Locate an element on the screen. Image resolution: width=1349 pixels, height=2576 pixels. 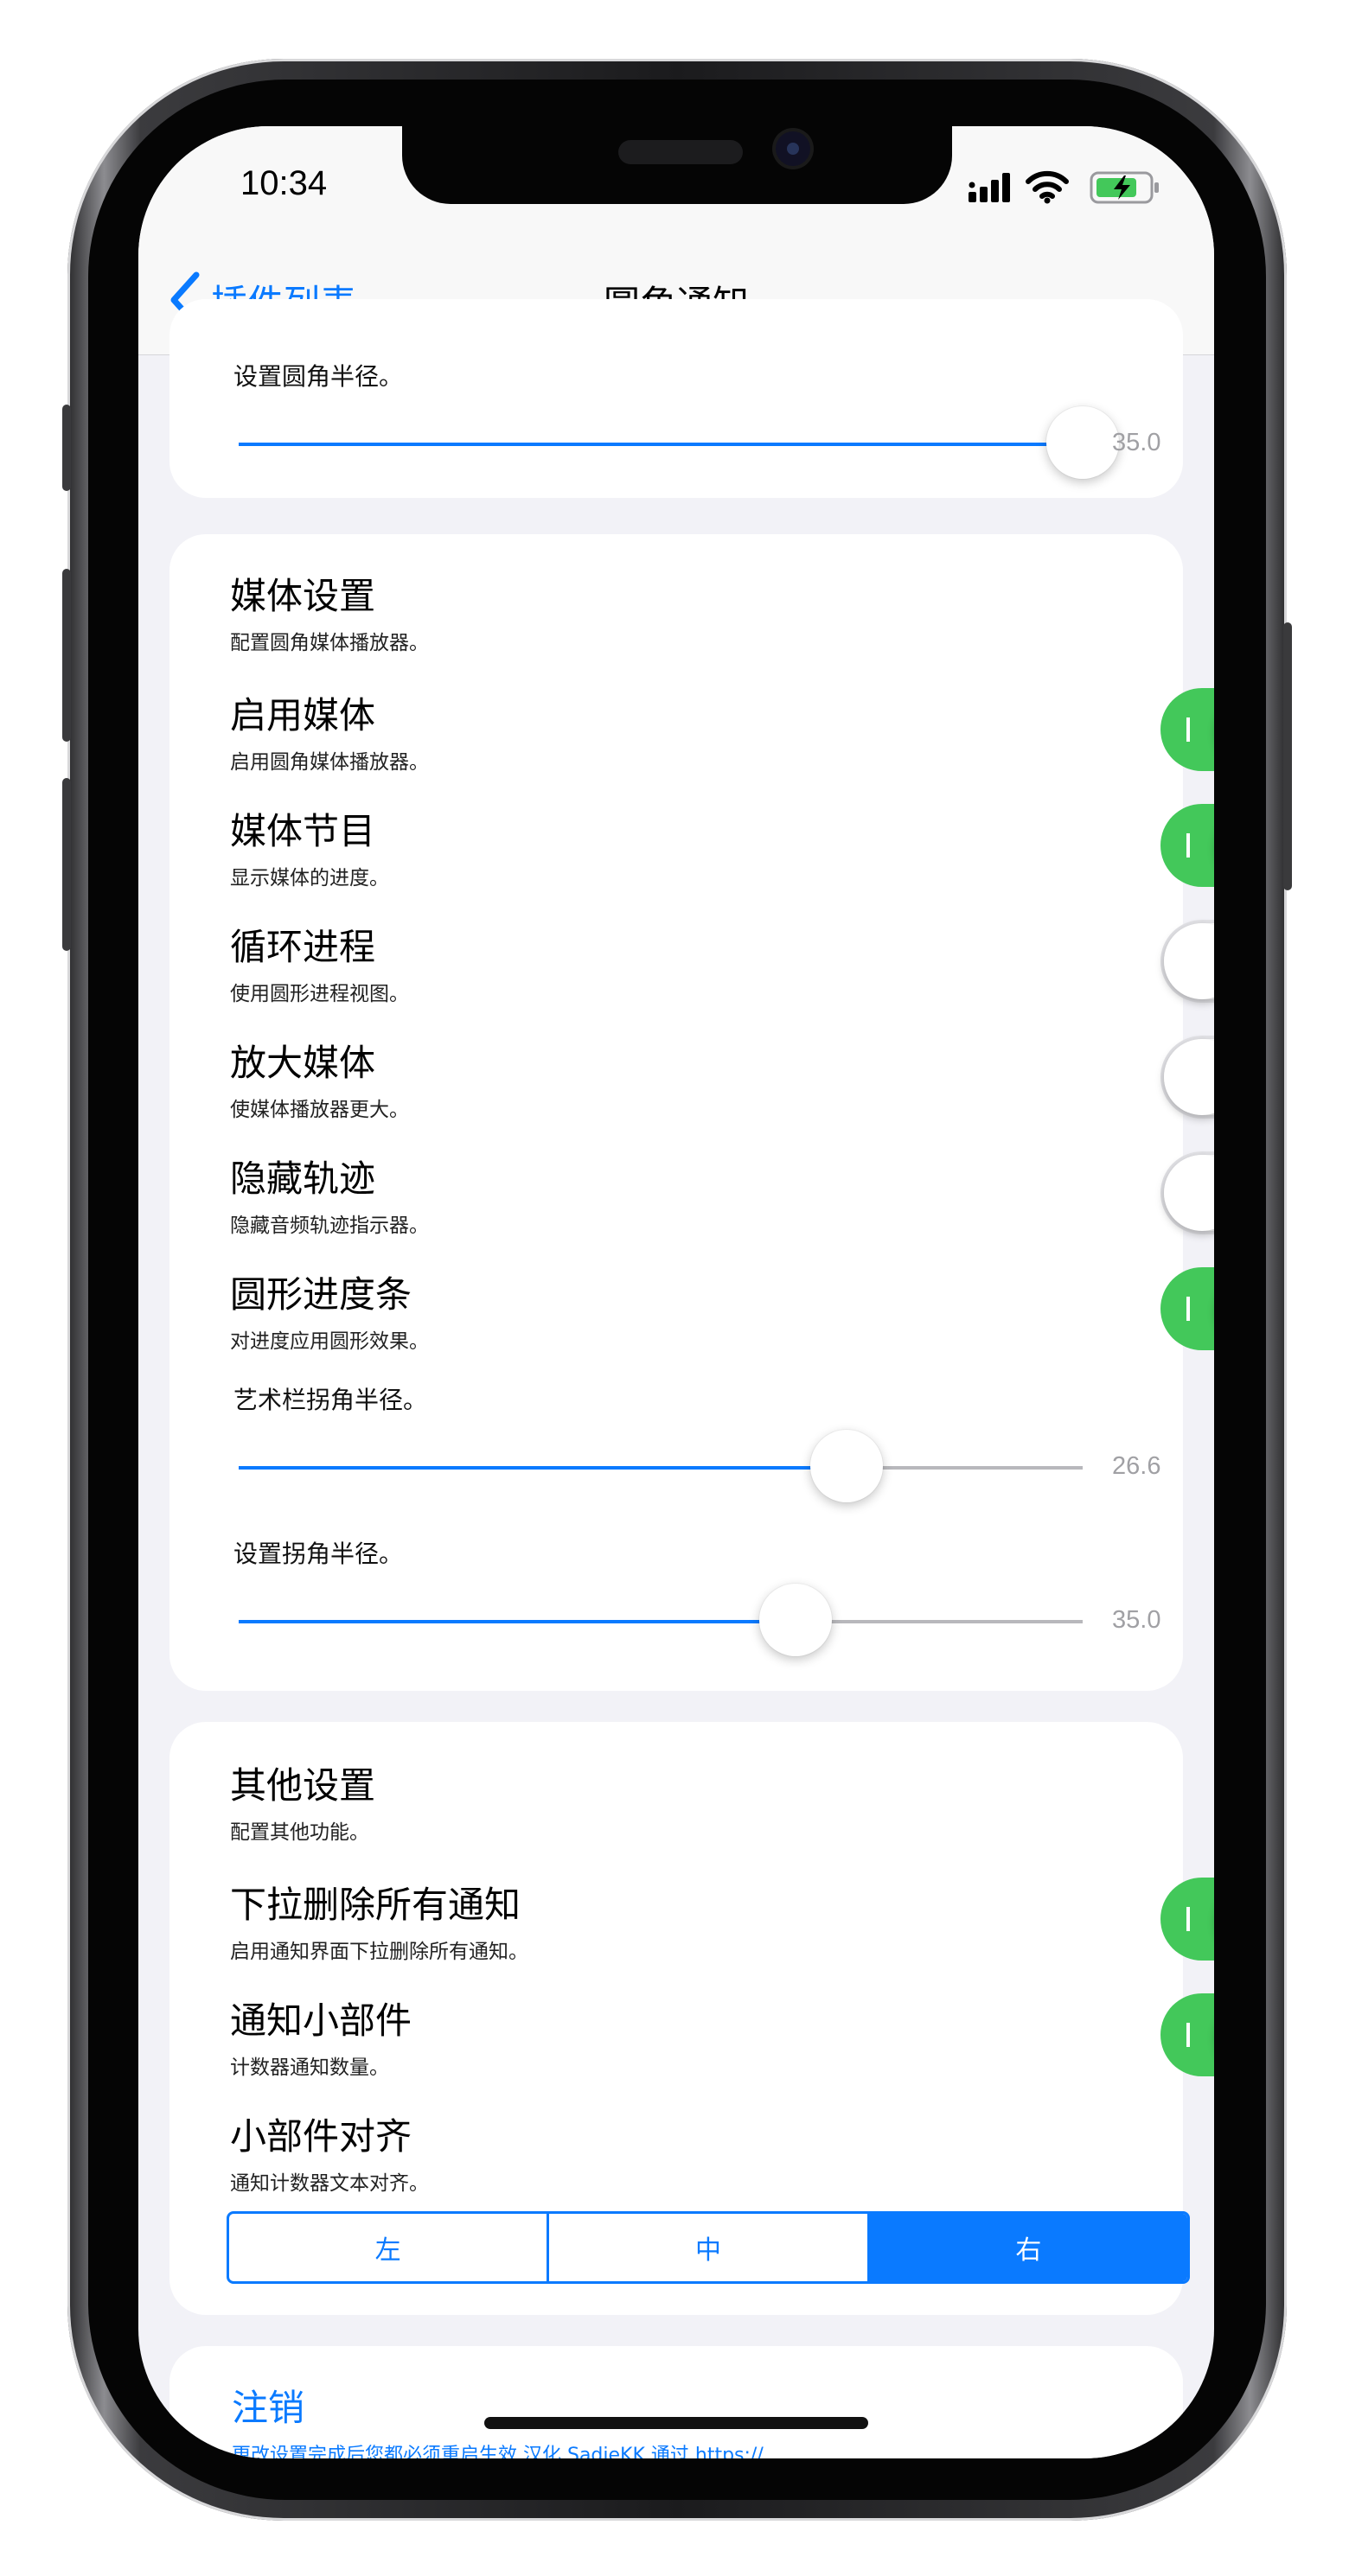
segment-left: 左 is located at coordinates (389, 2247).